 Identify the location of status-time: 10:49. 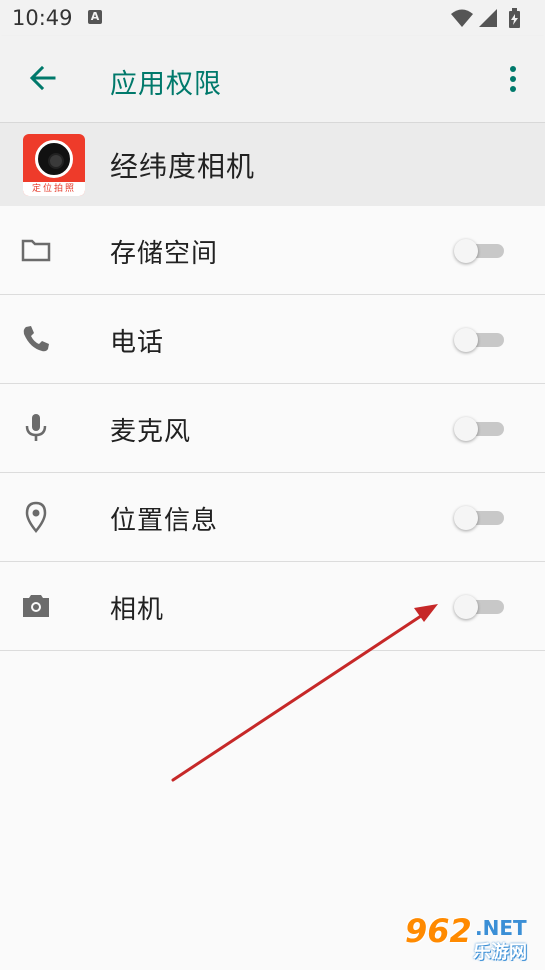
(42, 18).